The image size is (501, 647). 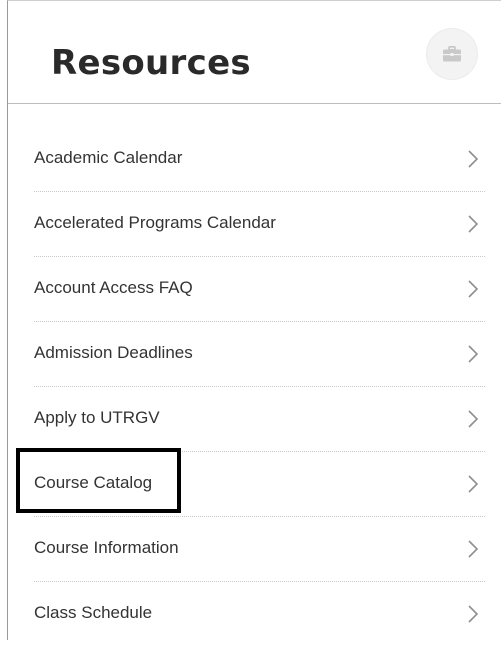 What do you see at coordinates (93, 612) in the screenshot?
I see `list-item-label: Class Schedule` at bounding box center [93, 612].